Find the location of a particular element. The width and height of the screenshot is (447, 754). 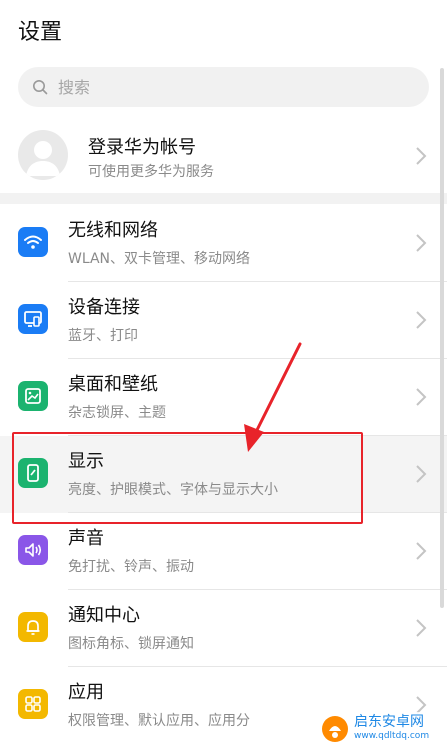

settings-item-wireless-network: 无线和网络 WLAN、双卡管理、移动网络 is located at coordinates (223, 243).